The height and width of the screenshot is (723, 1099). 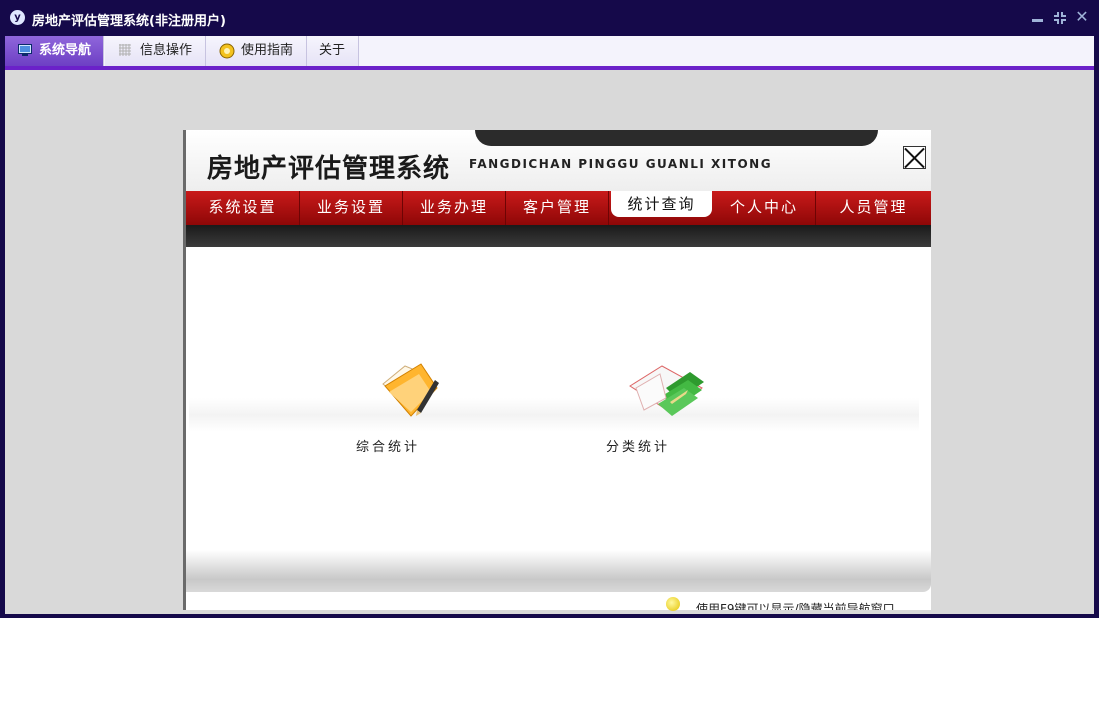 I want to click on restore-icon, so click(x=1060, y=18).